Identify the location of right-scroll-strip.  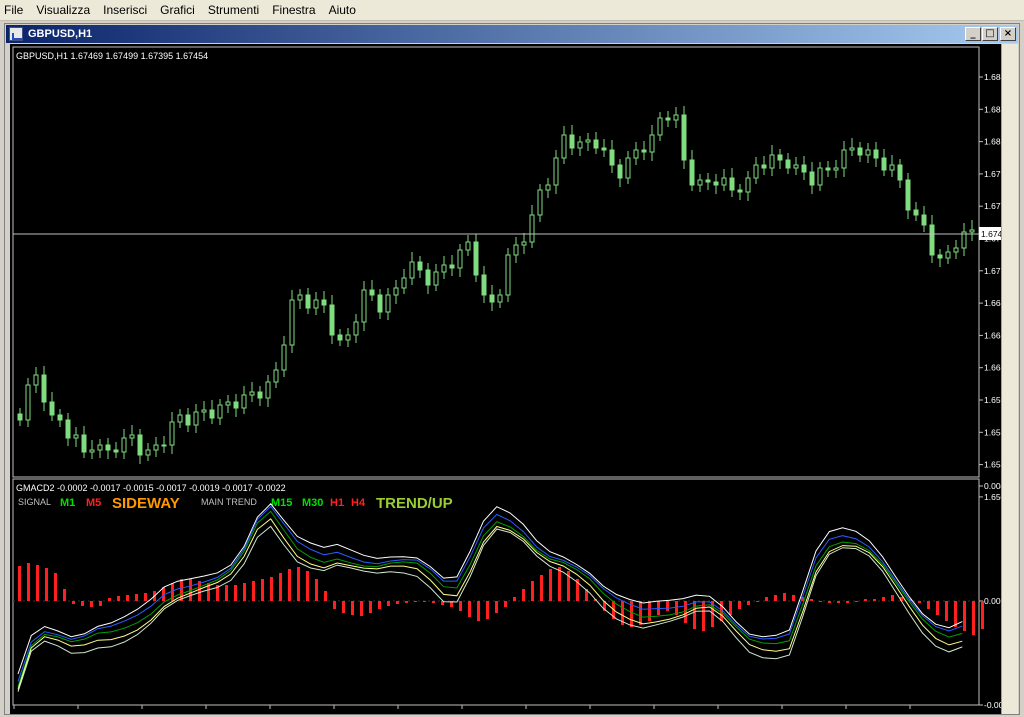
(1009, 379).